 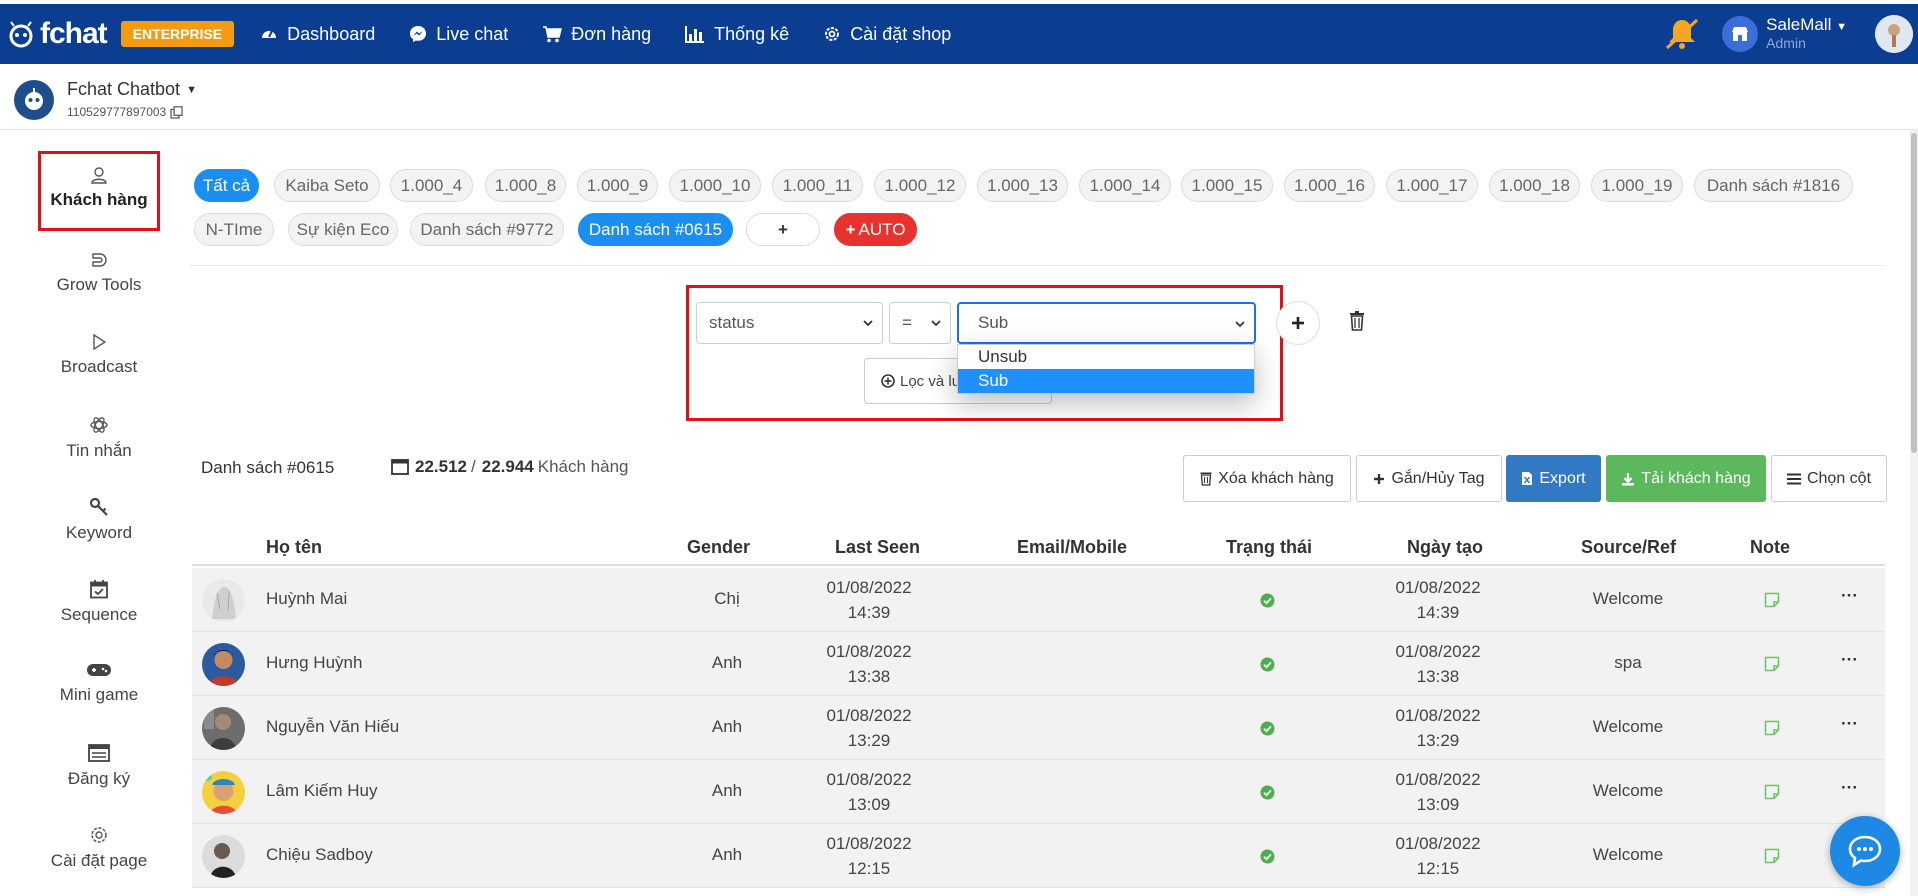 I want to click on column-header-created: Ngày tạo, so click(x=1445, y=547).